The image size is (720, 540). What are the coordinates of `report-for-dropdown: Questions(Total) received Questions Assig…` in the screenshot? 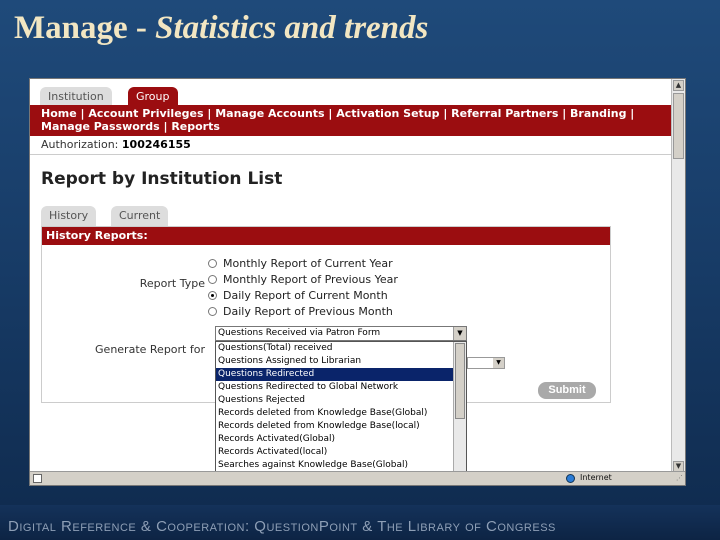 It's located at (341, 413).